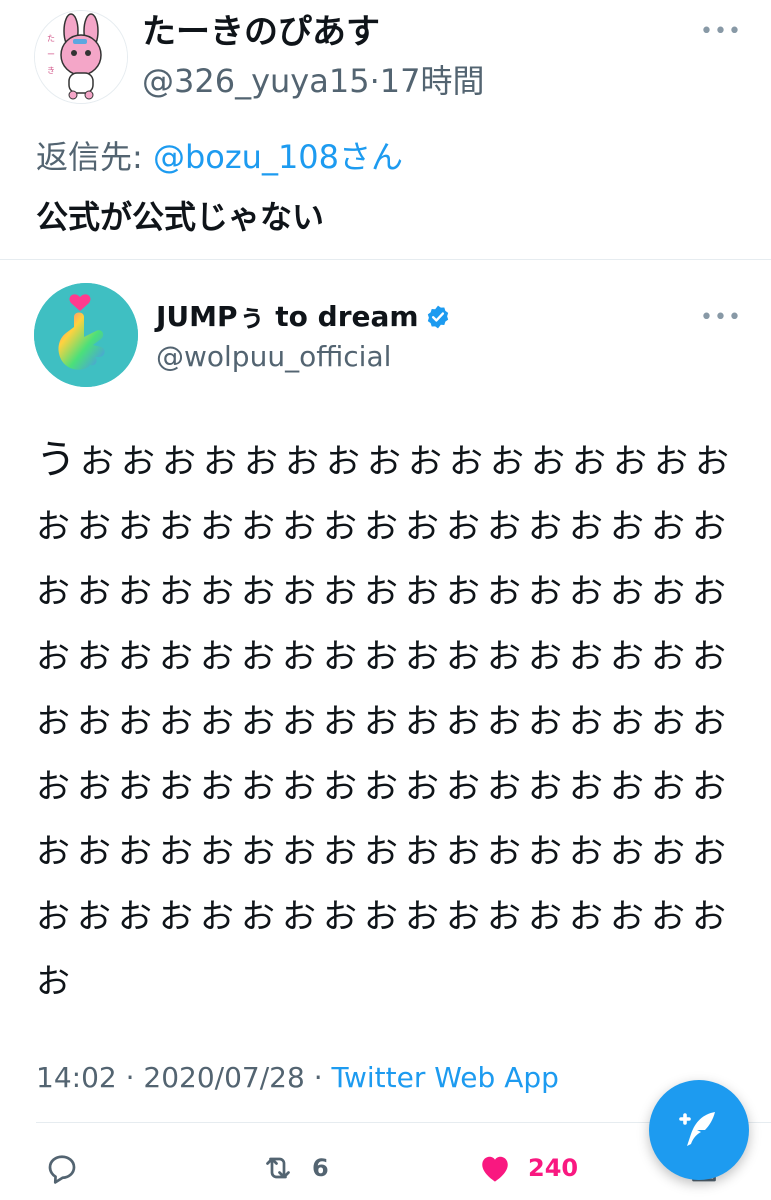 This screenshot has height=1200, width=771. I want to click on display-name-text: JUMPぅ to dream, so click(287, 316).